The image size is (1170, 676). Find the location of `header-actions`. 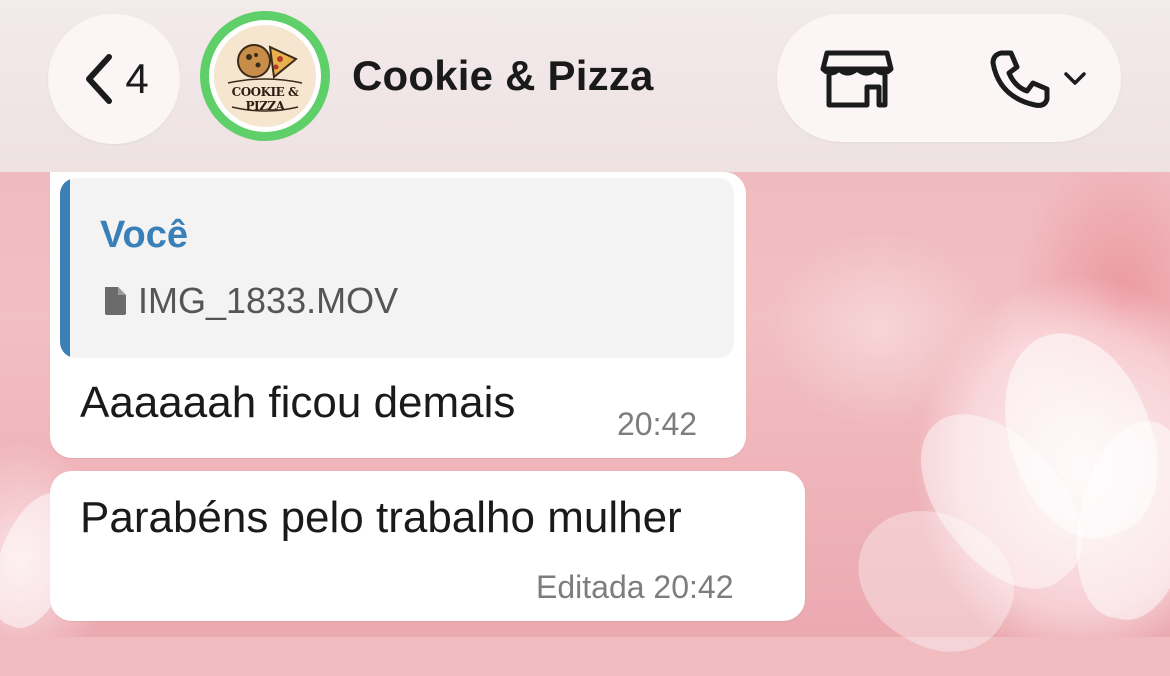

header-actions is located at coordinates (949, 78).